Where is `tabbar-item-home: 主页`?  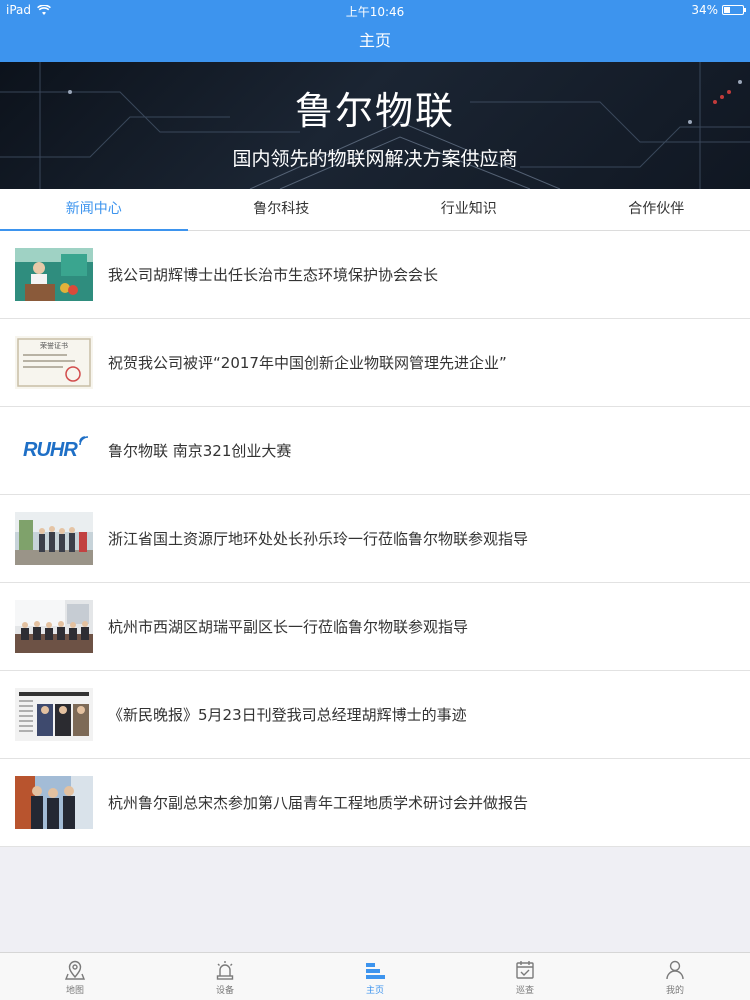 tabbar-item-home: 主页 is located at coordinates (375, 976).